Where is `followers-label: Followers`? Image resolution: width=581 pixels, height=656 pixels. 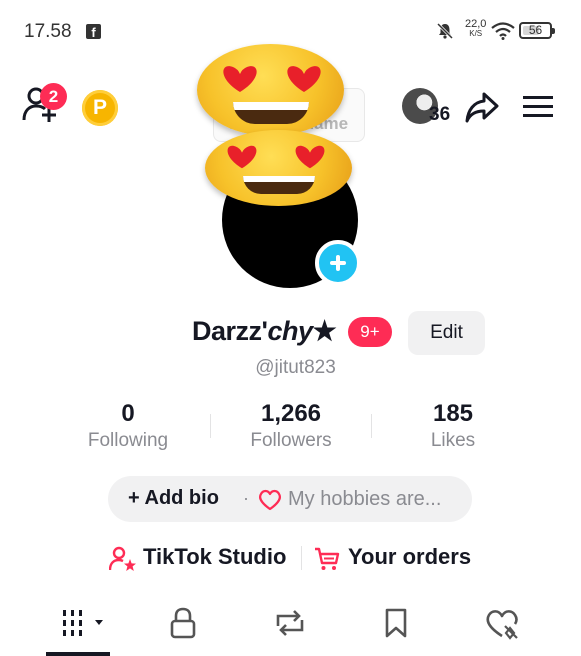
followers-label: Followers is located at coordinates (291, 440).